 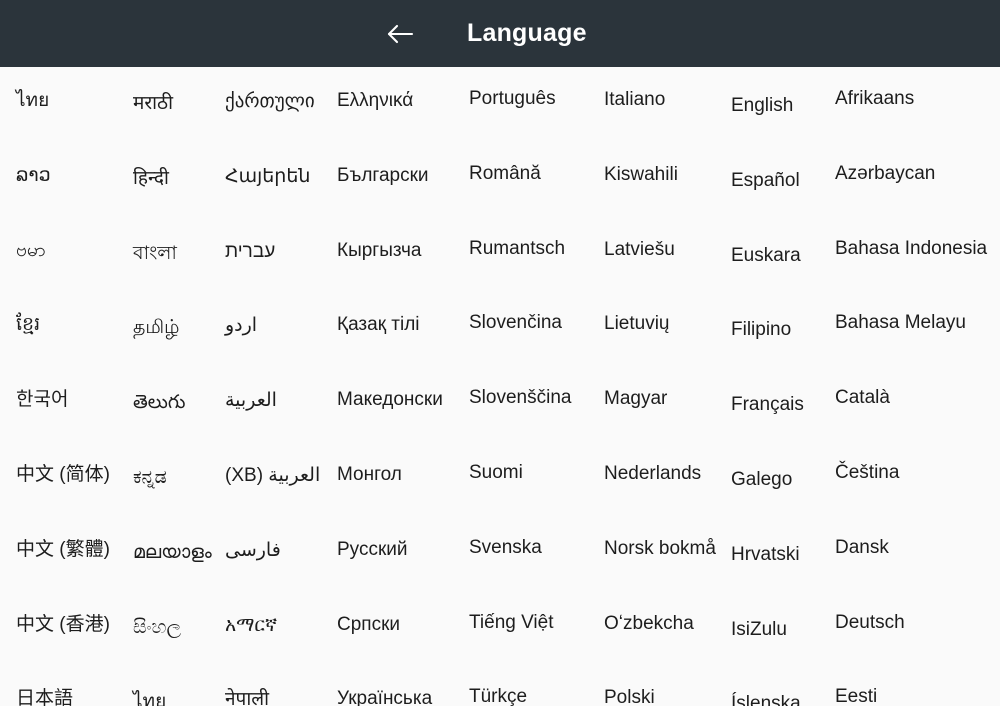 What do you see at coordinates (63, 475) in the screenshot?
I see `language-option: 中文 (简体)` at bounding box center [63, 475].